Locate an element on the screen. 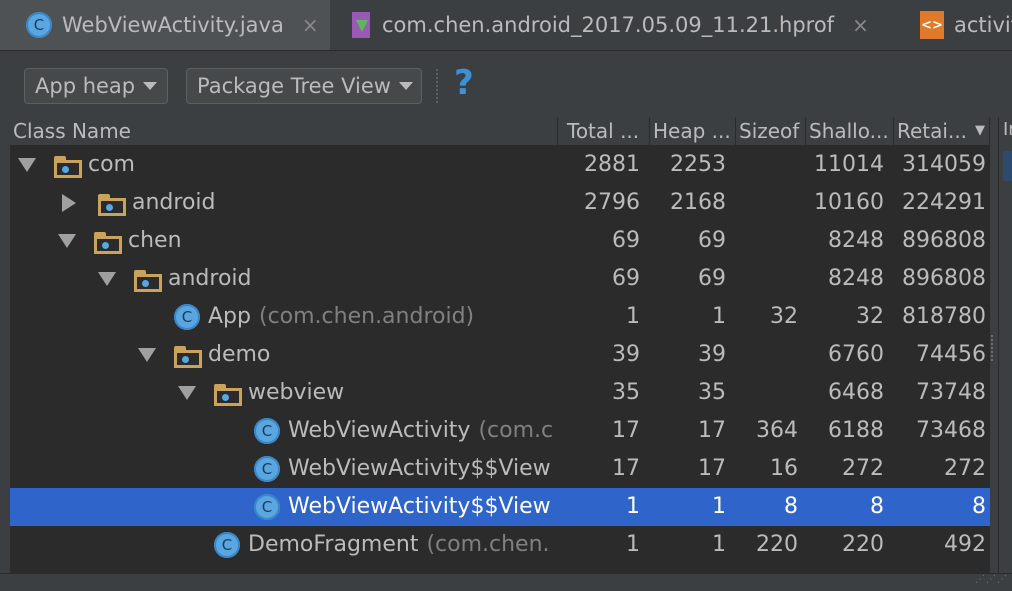  cell-shallow-size: 6188 is located at coordinates (856, 430).